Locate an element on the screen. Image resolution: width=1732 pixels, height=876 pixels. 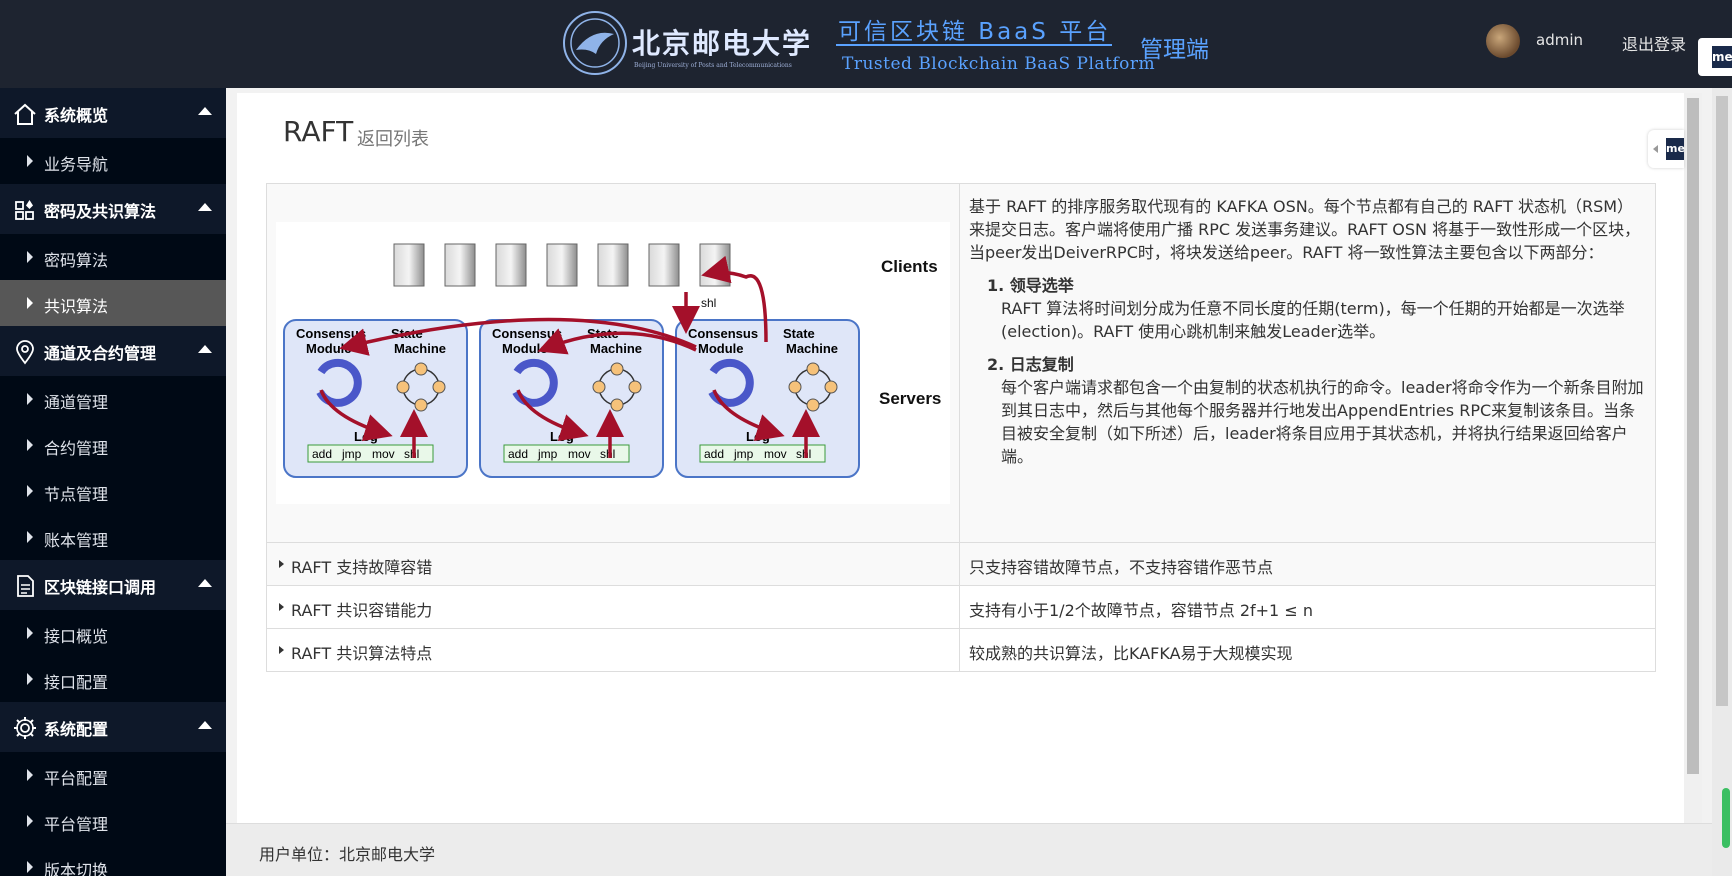
home-icon is located at coordinates (25, 114).